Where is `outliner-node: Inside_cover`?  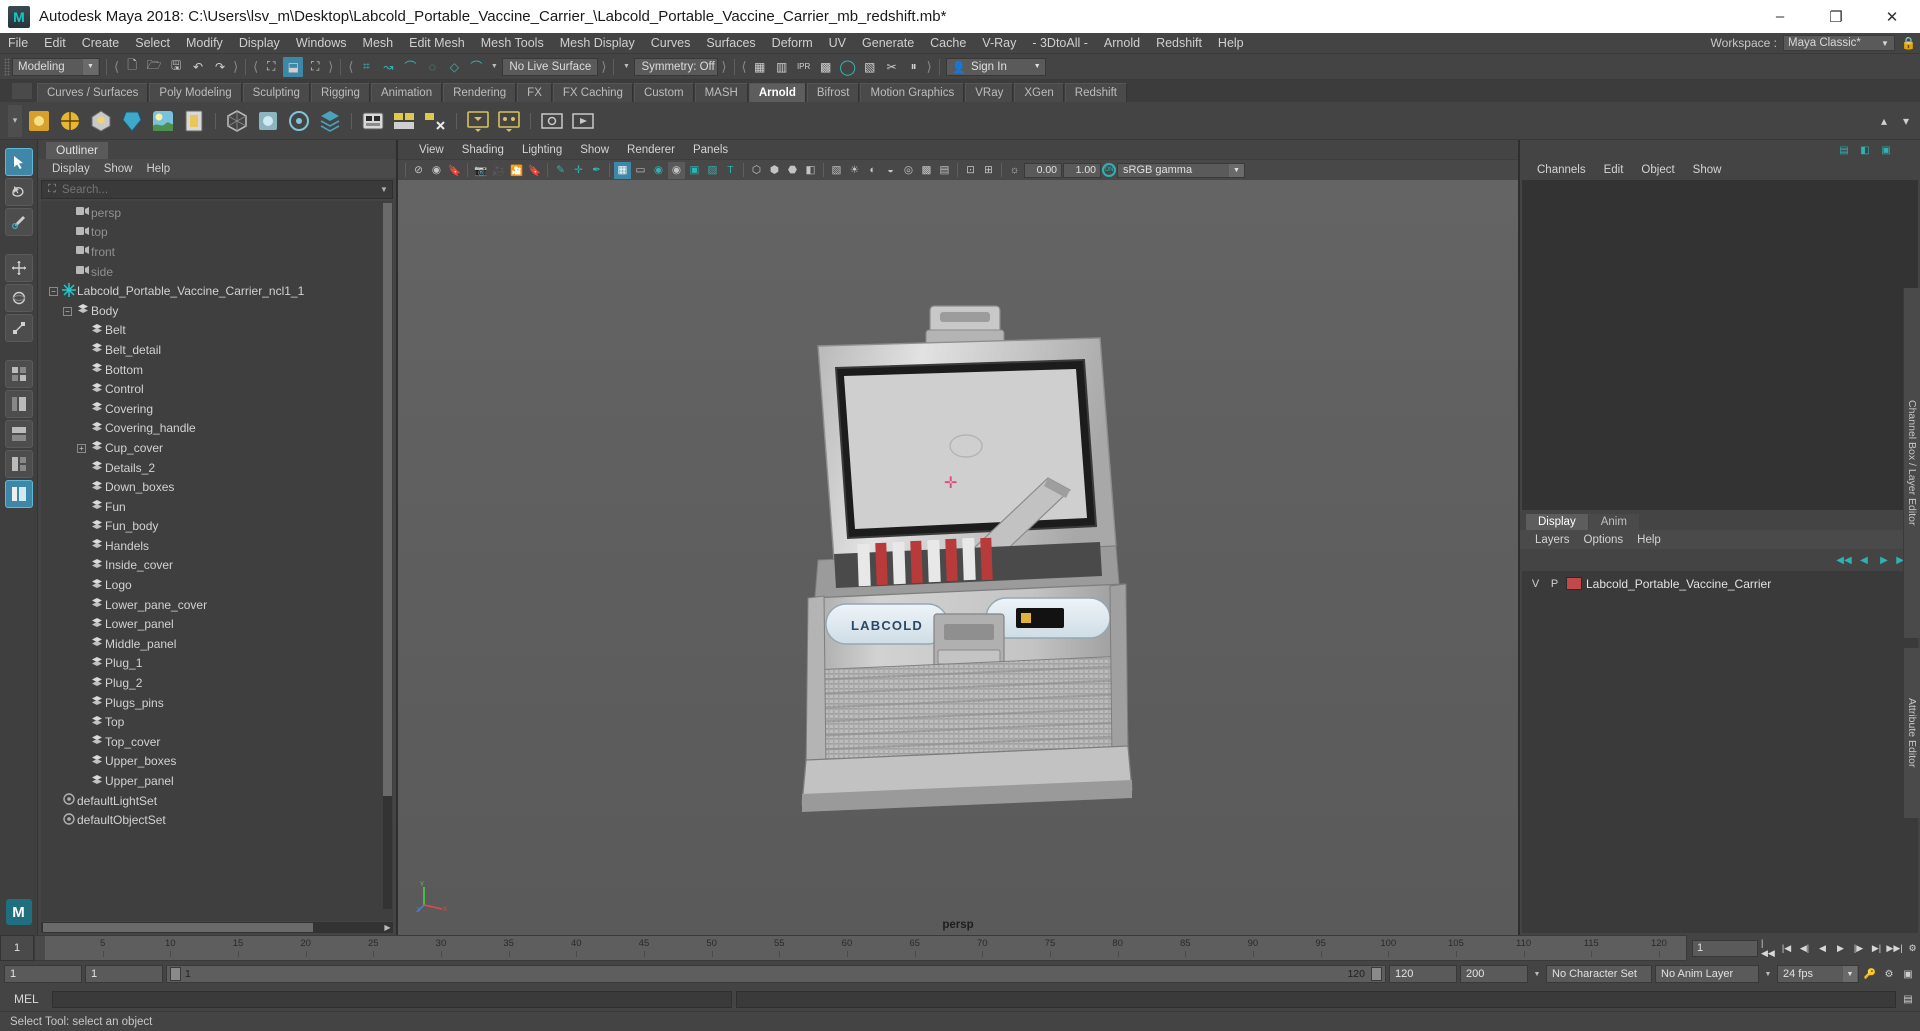
outliner-node: Inside_cover is located at coordinates (217, 566).